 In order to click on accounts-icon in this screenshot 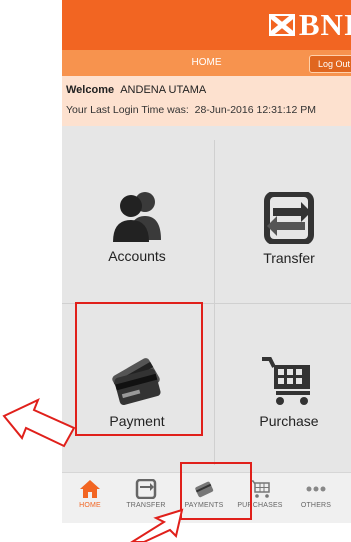, I will do `click(137, 217)`.